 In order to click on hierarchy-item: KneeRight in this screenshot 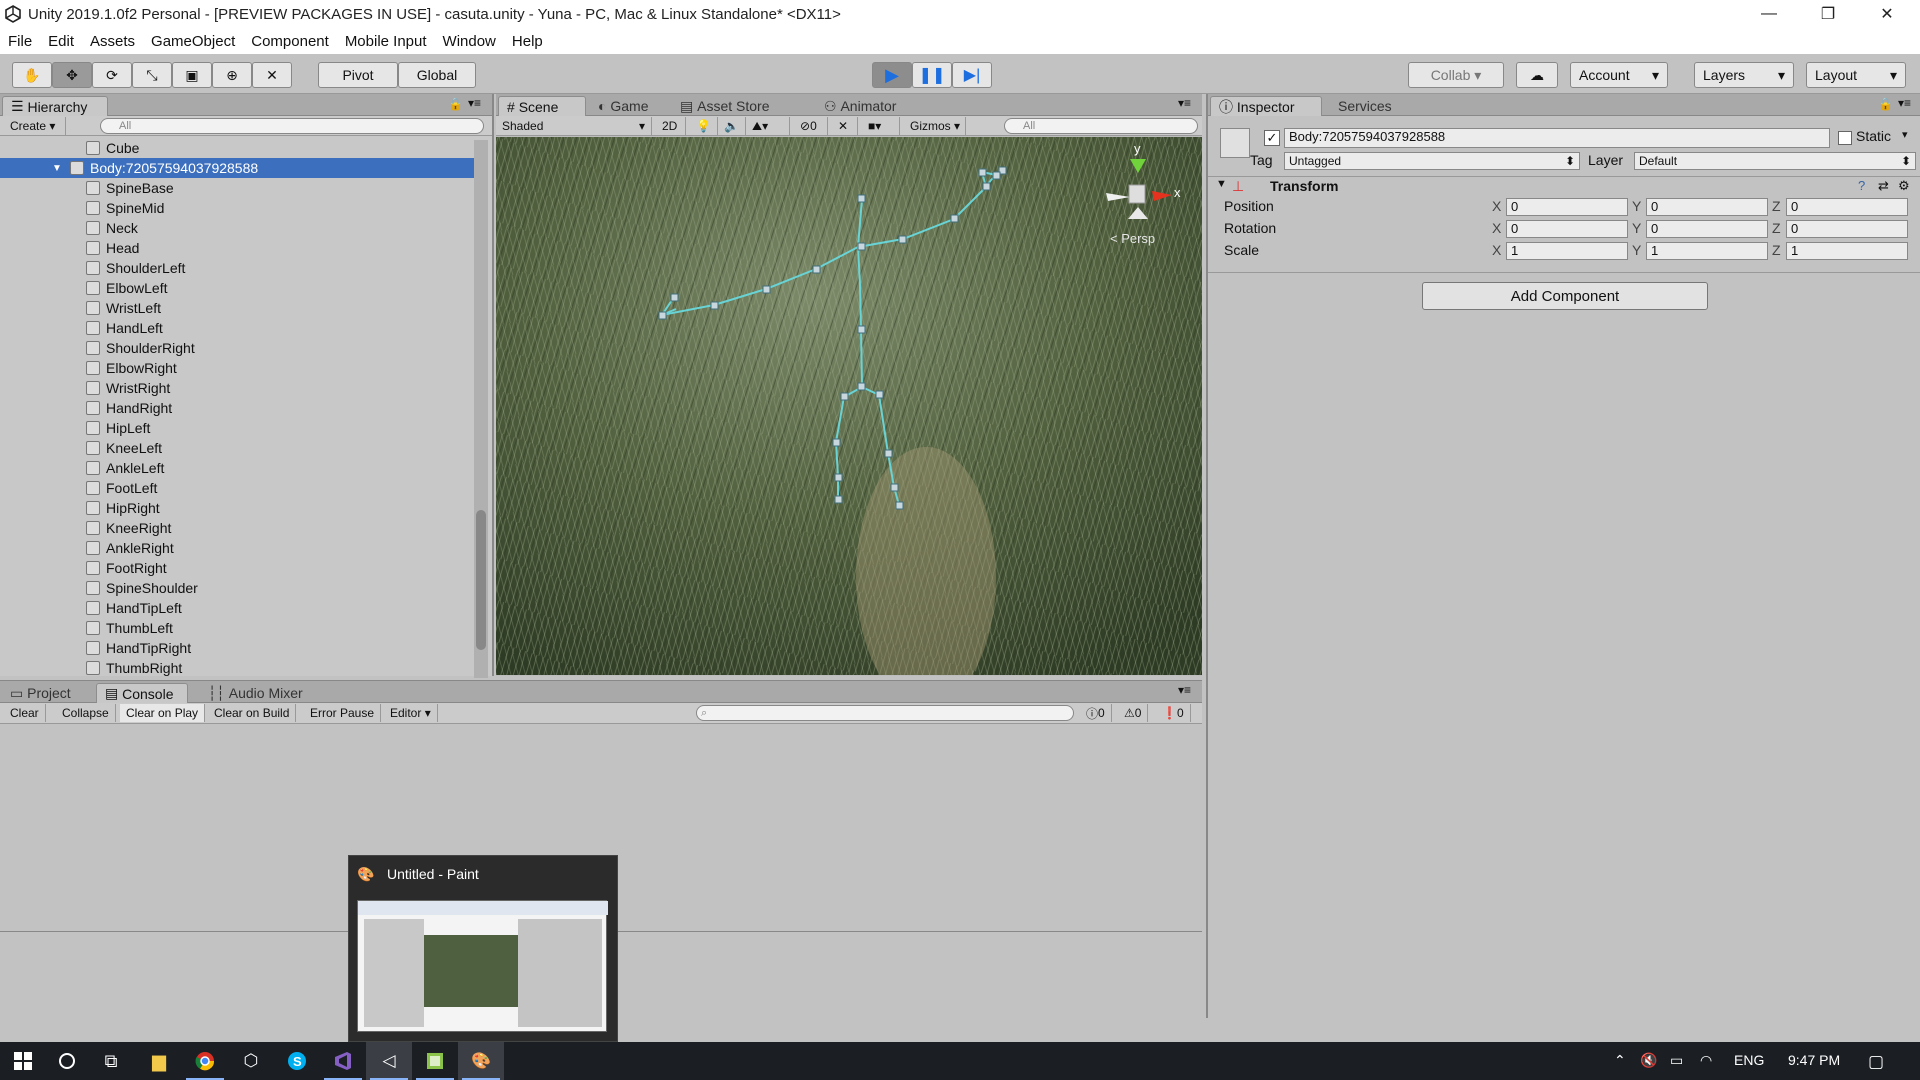, I will do `click(237, 528)`.